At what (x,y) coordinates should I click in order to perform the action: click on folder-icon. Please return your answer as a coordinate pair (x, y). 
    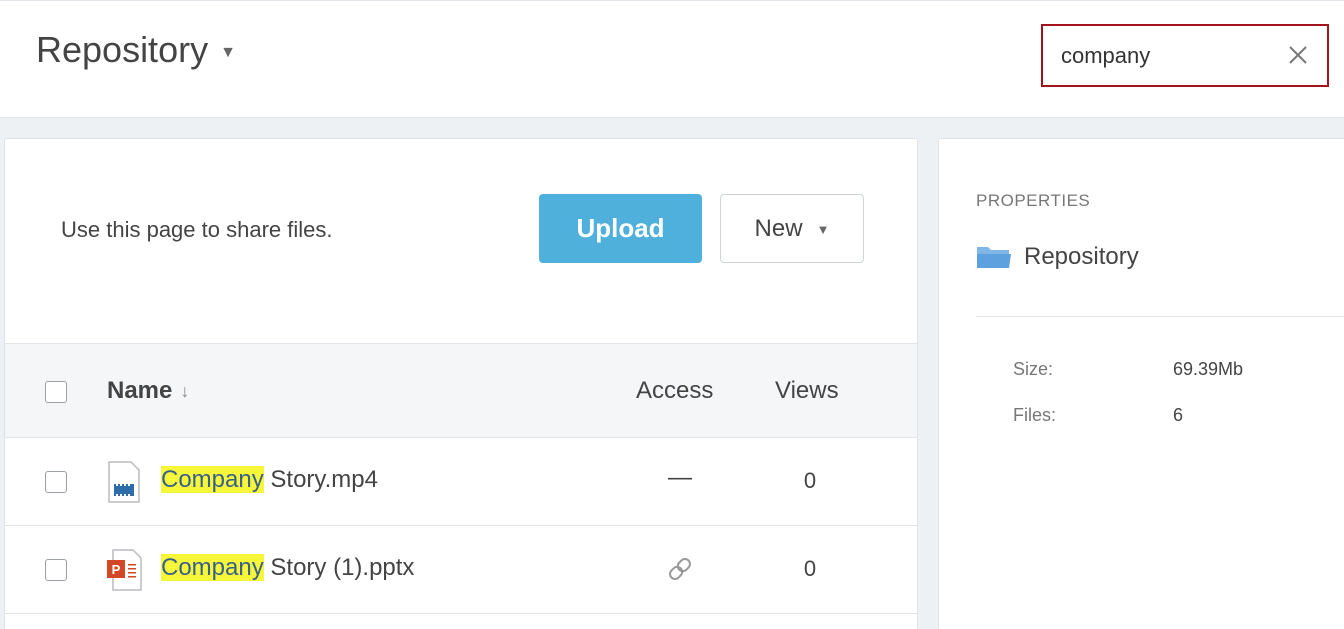
    Looking at the image, I should click on (994, 257).